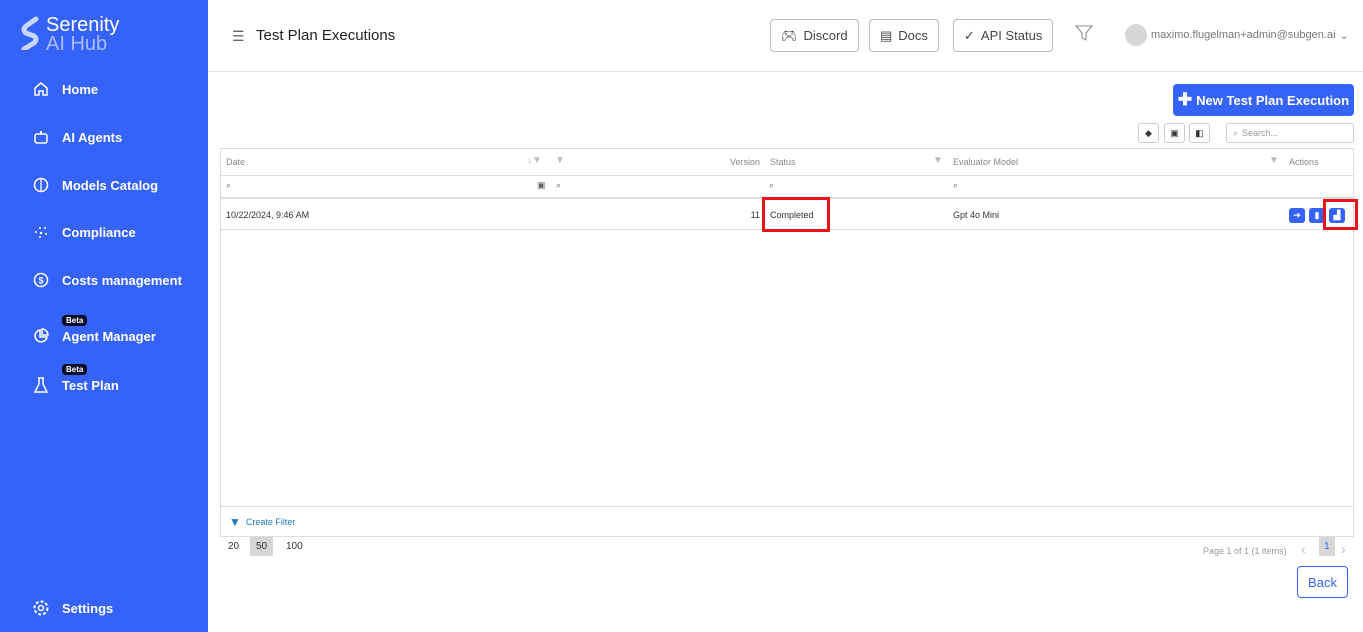 The image size is (1363, 632). Describe the element at coordinates (1273, 100) in the screenshot. I see `new-button-label: New Test Plan Execution` at that location.